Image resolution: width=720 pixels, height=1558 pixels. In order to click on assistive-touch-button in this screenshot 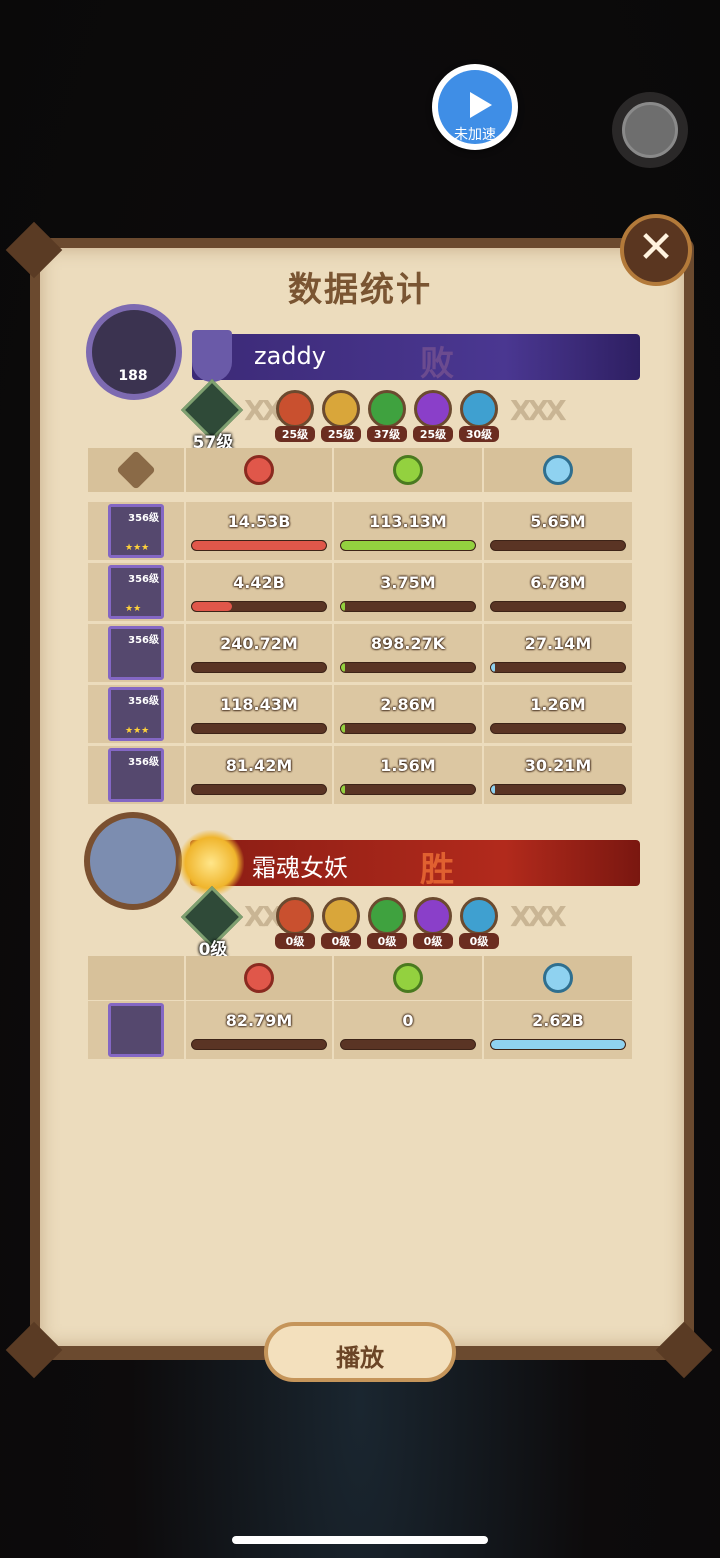, I will do `click(650, 130)`.